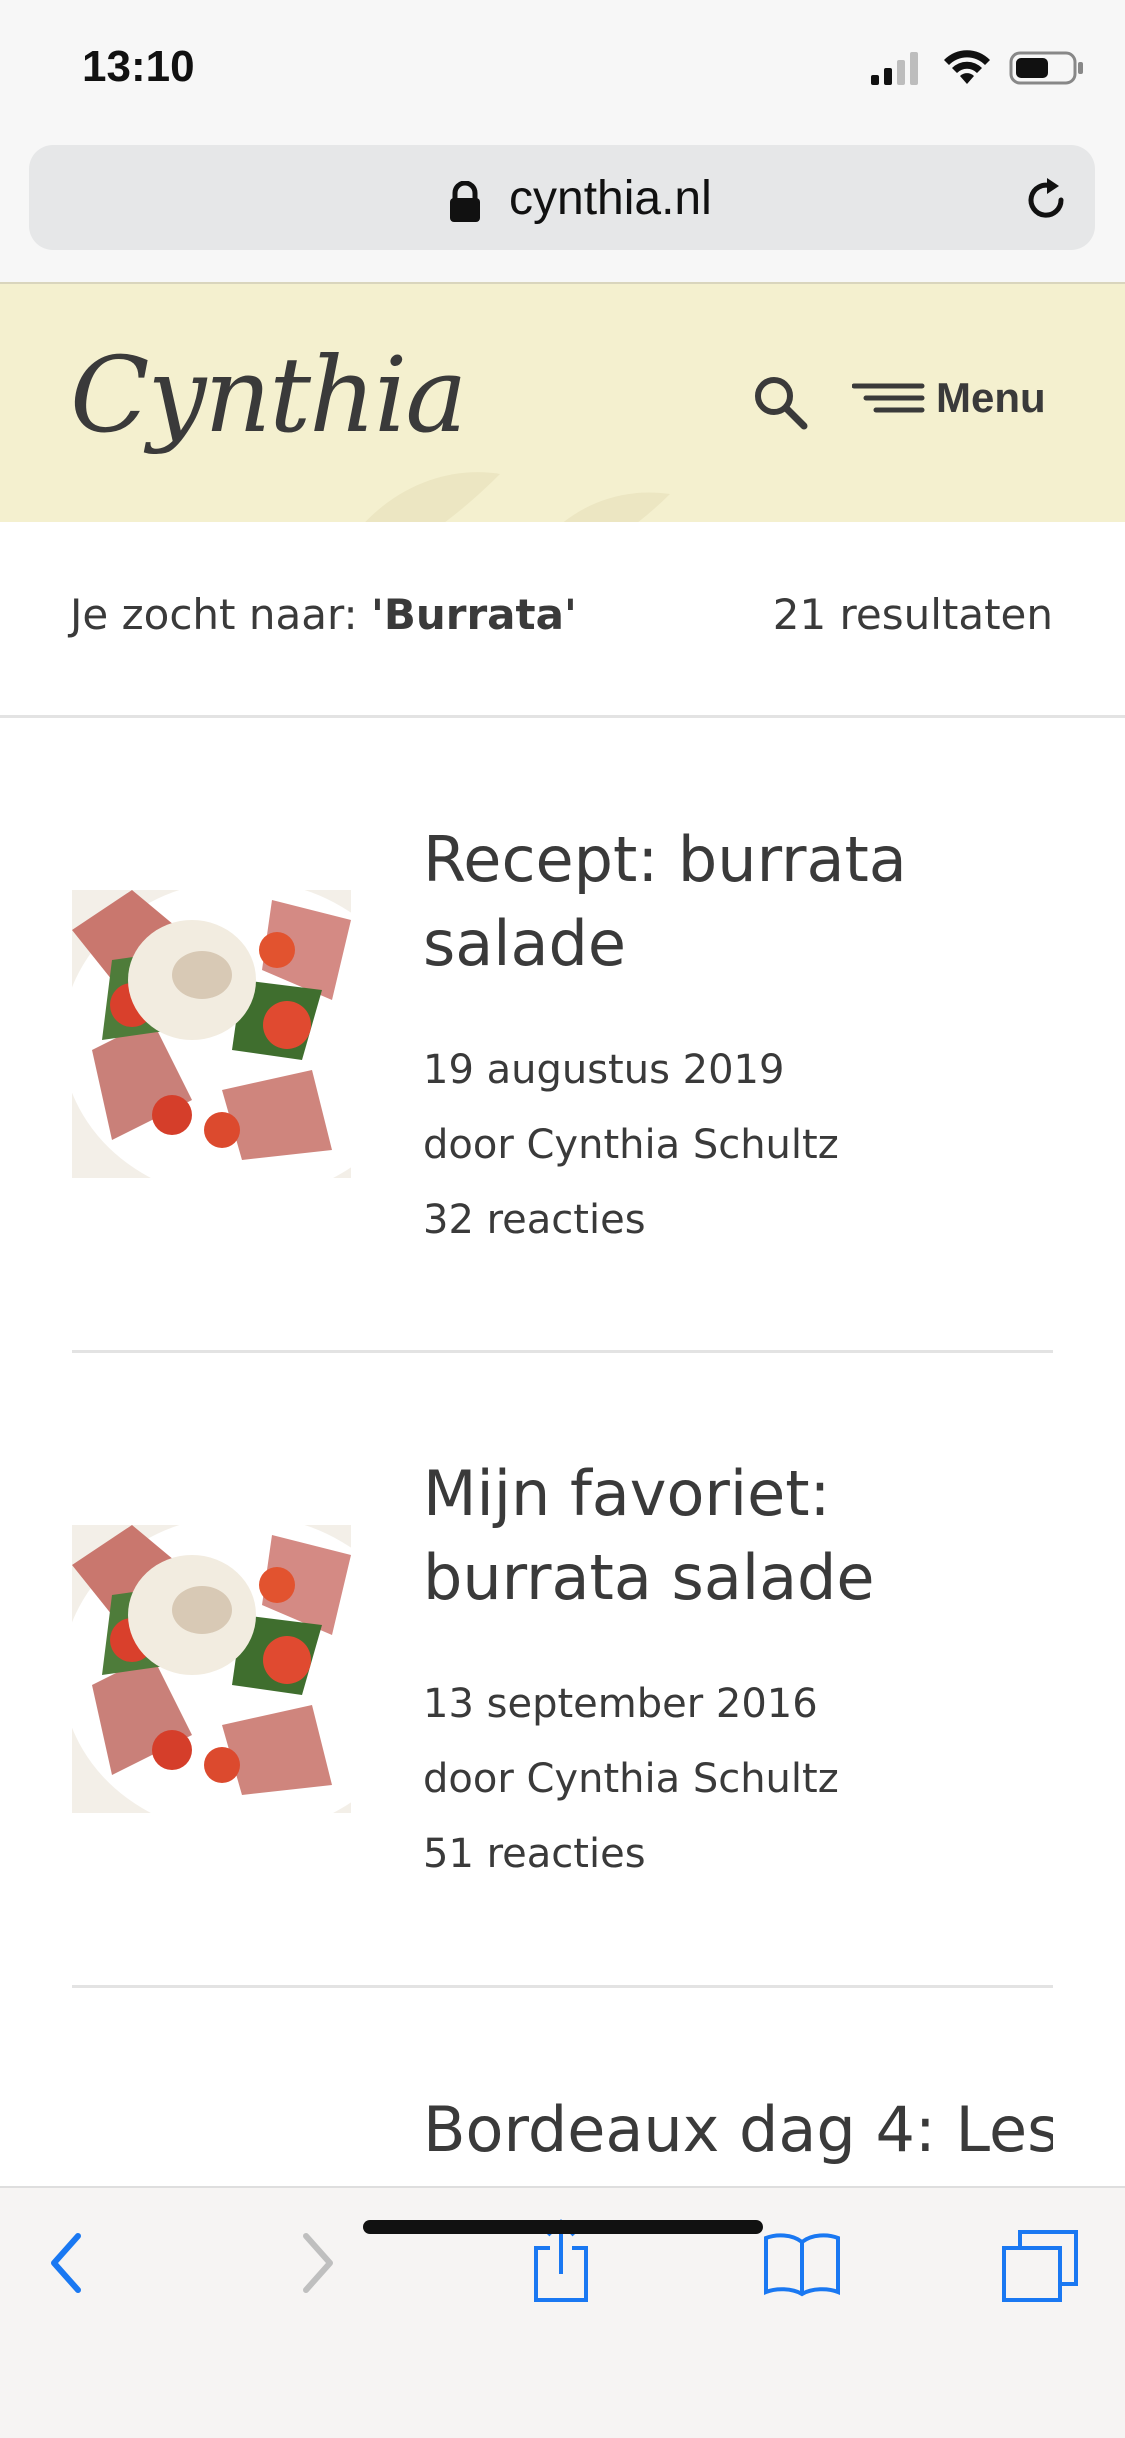 The width and height of the screenshot is (1125, 2438). I want to click on status-bar: 13:10, so click(562, 67).